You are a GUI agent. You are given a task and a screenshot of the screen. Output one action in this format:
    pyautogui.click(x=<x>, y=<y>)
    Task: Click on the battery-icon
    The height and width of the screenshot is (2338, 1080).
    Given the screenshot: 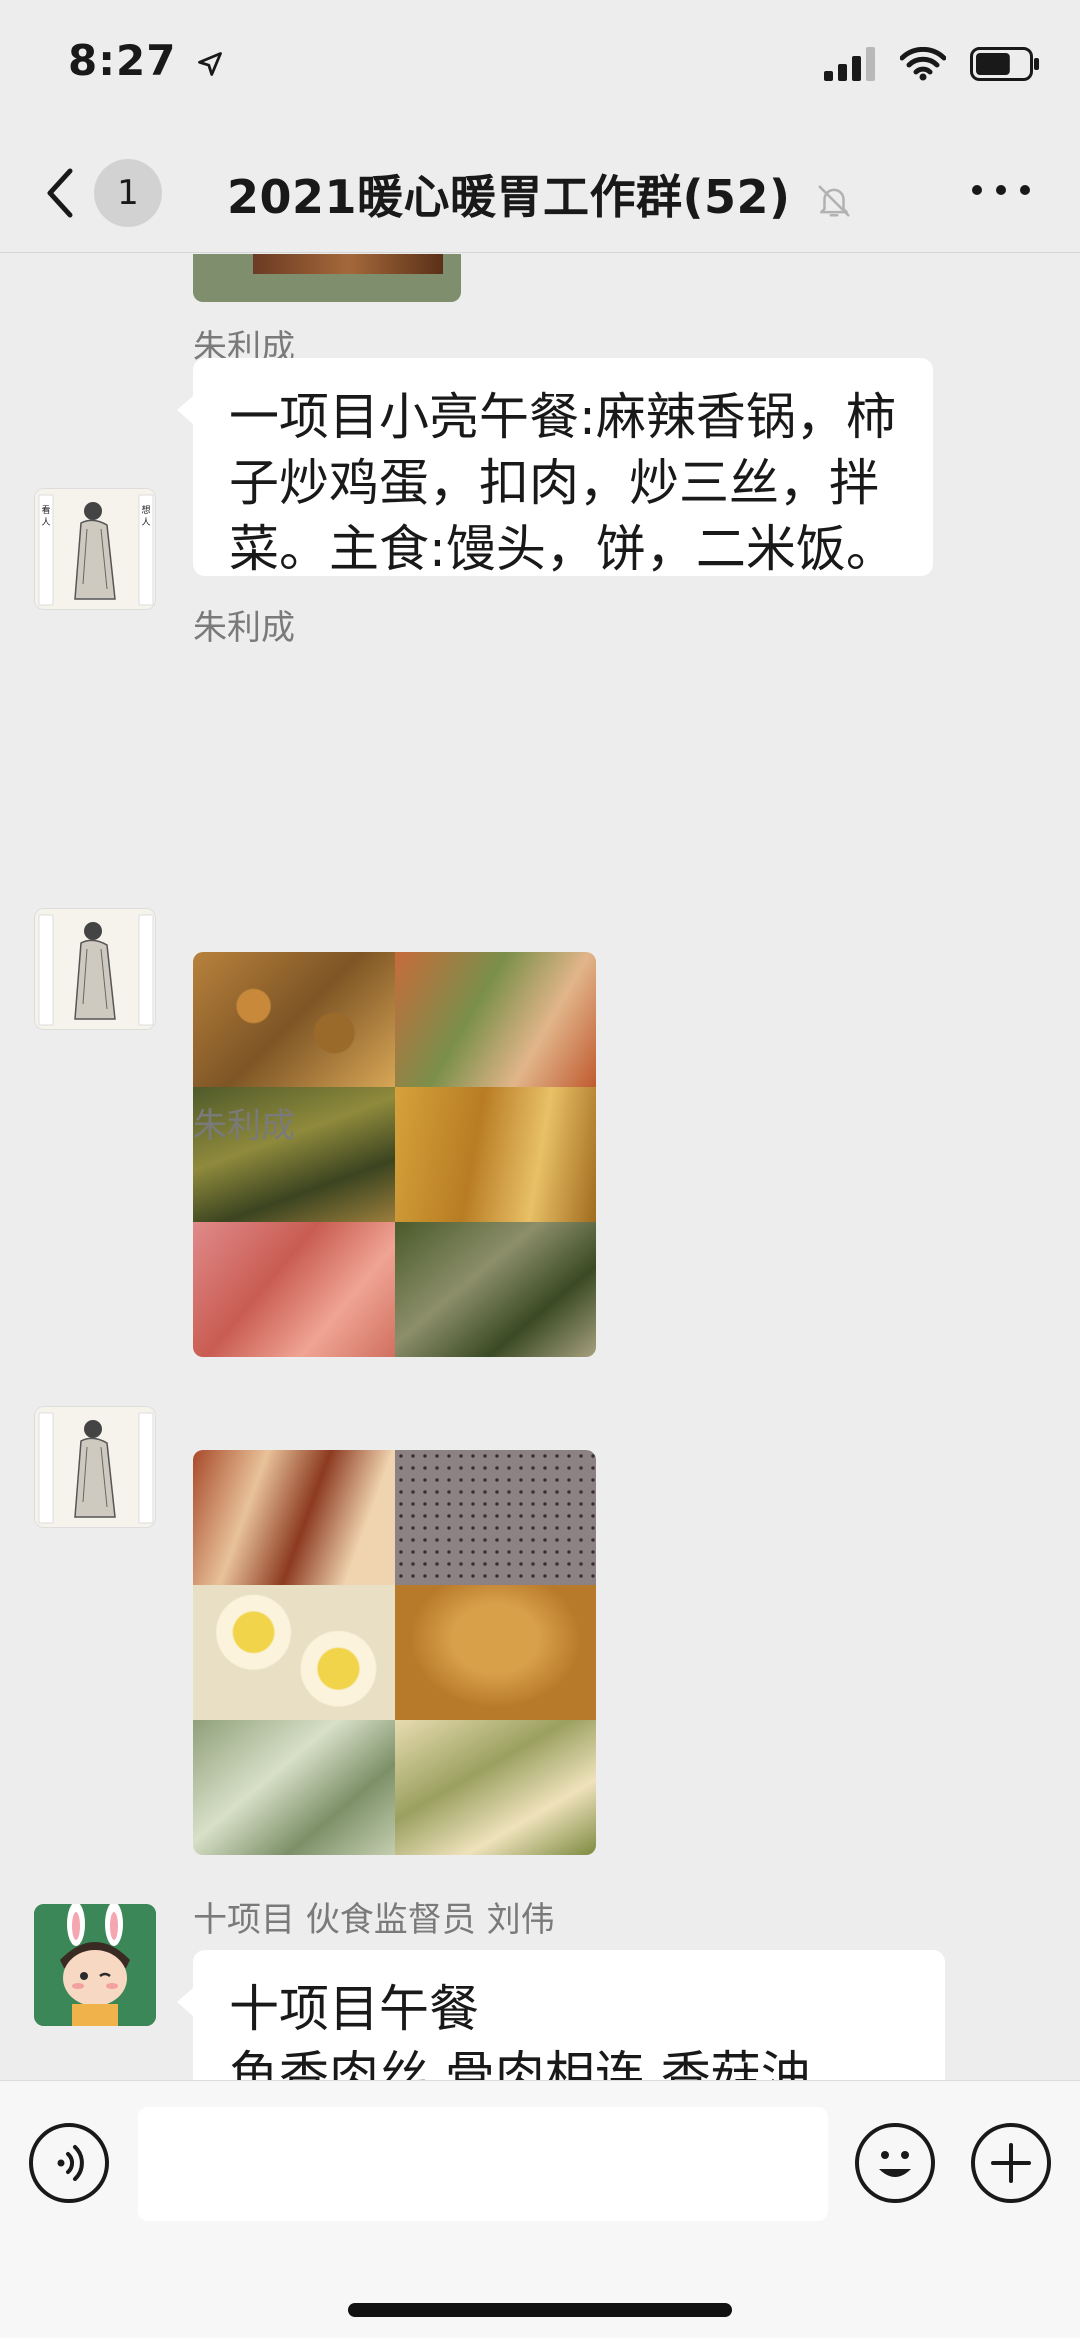 What is the action you would take?
    pyautogui.click(x=1004, y=64)
    